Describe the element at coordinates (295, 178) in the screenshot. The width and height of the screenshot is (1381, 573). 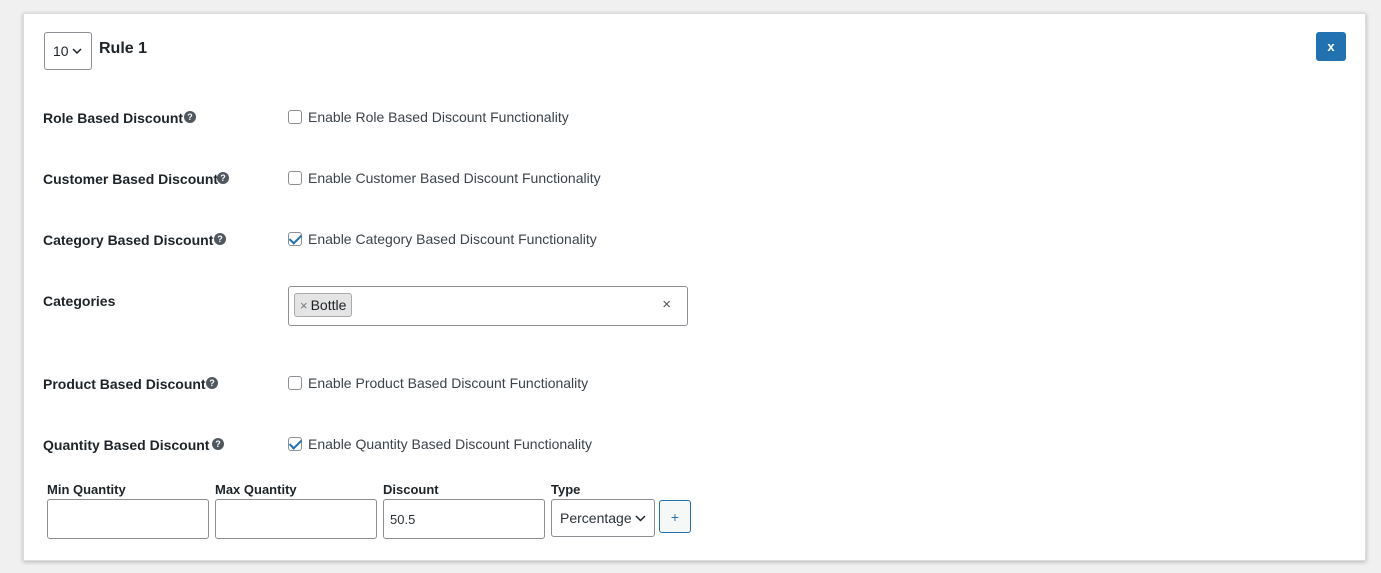
I see `customer-discount-checkbox` at that location.